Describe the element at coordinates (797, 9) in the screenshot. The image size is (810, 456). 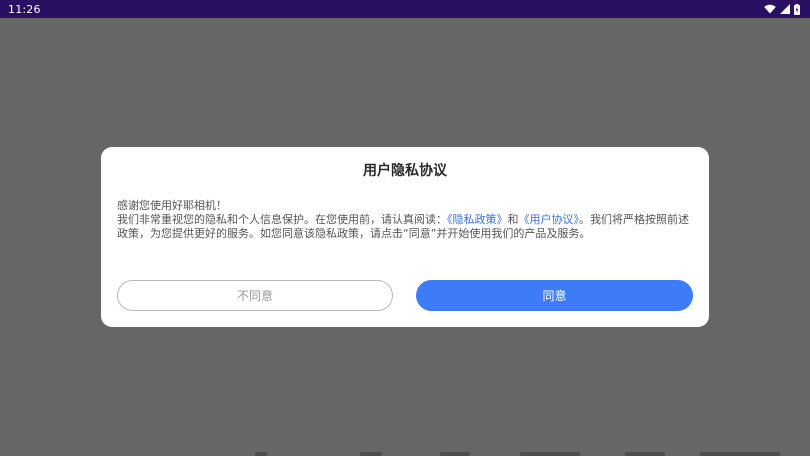
I see `battery-icon` at that location.